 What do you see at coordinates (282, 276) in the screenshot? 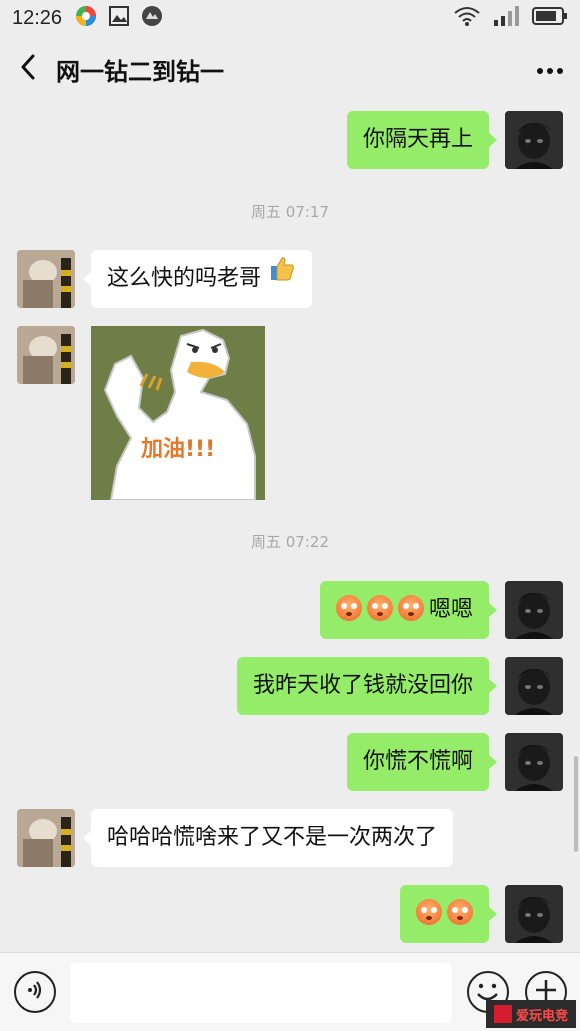
I see `thumbs-up-icon` at bounding box center [282, 276].